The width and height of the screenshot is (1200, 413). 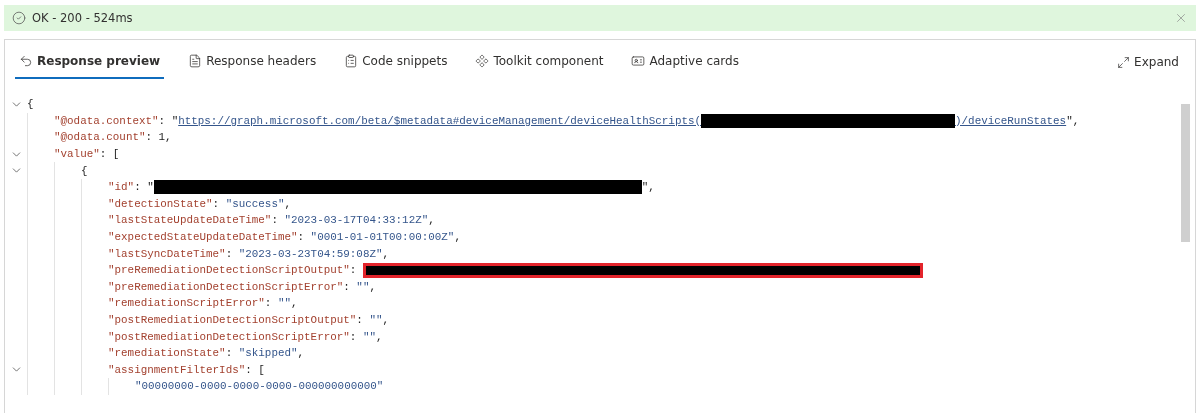 I want to click on json-key: "postRemediationDetectionScriptError", so click(x=229, y=336).